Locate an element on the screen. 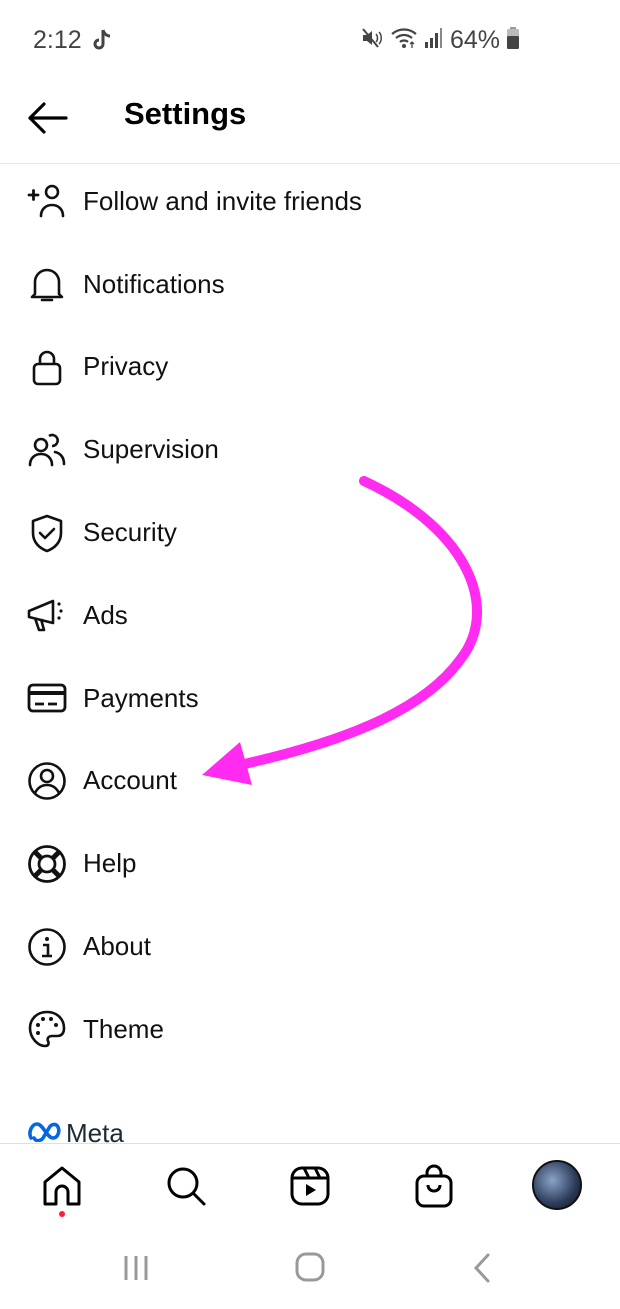 Image resolution: width=620 pixels, height=1309 pixels. menu-item-label: About is located at coordinates (117, 946).